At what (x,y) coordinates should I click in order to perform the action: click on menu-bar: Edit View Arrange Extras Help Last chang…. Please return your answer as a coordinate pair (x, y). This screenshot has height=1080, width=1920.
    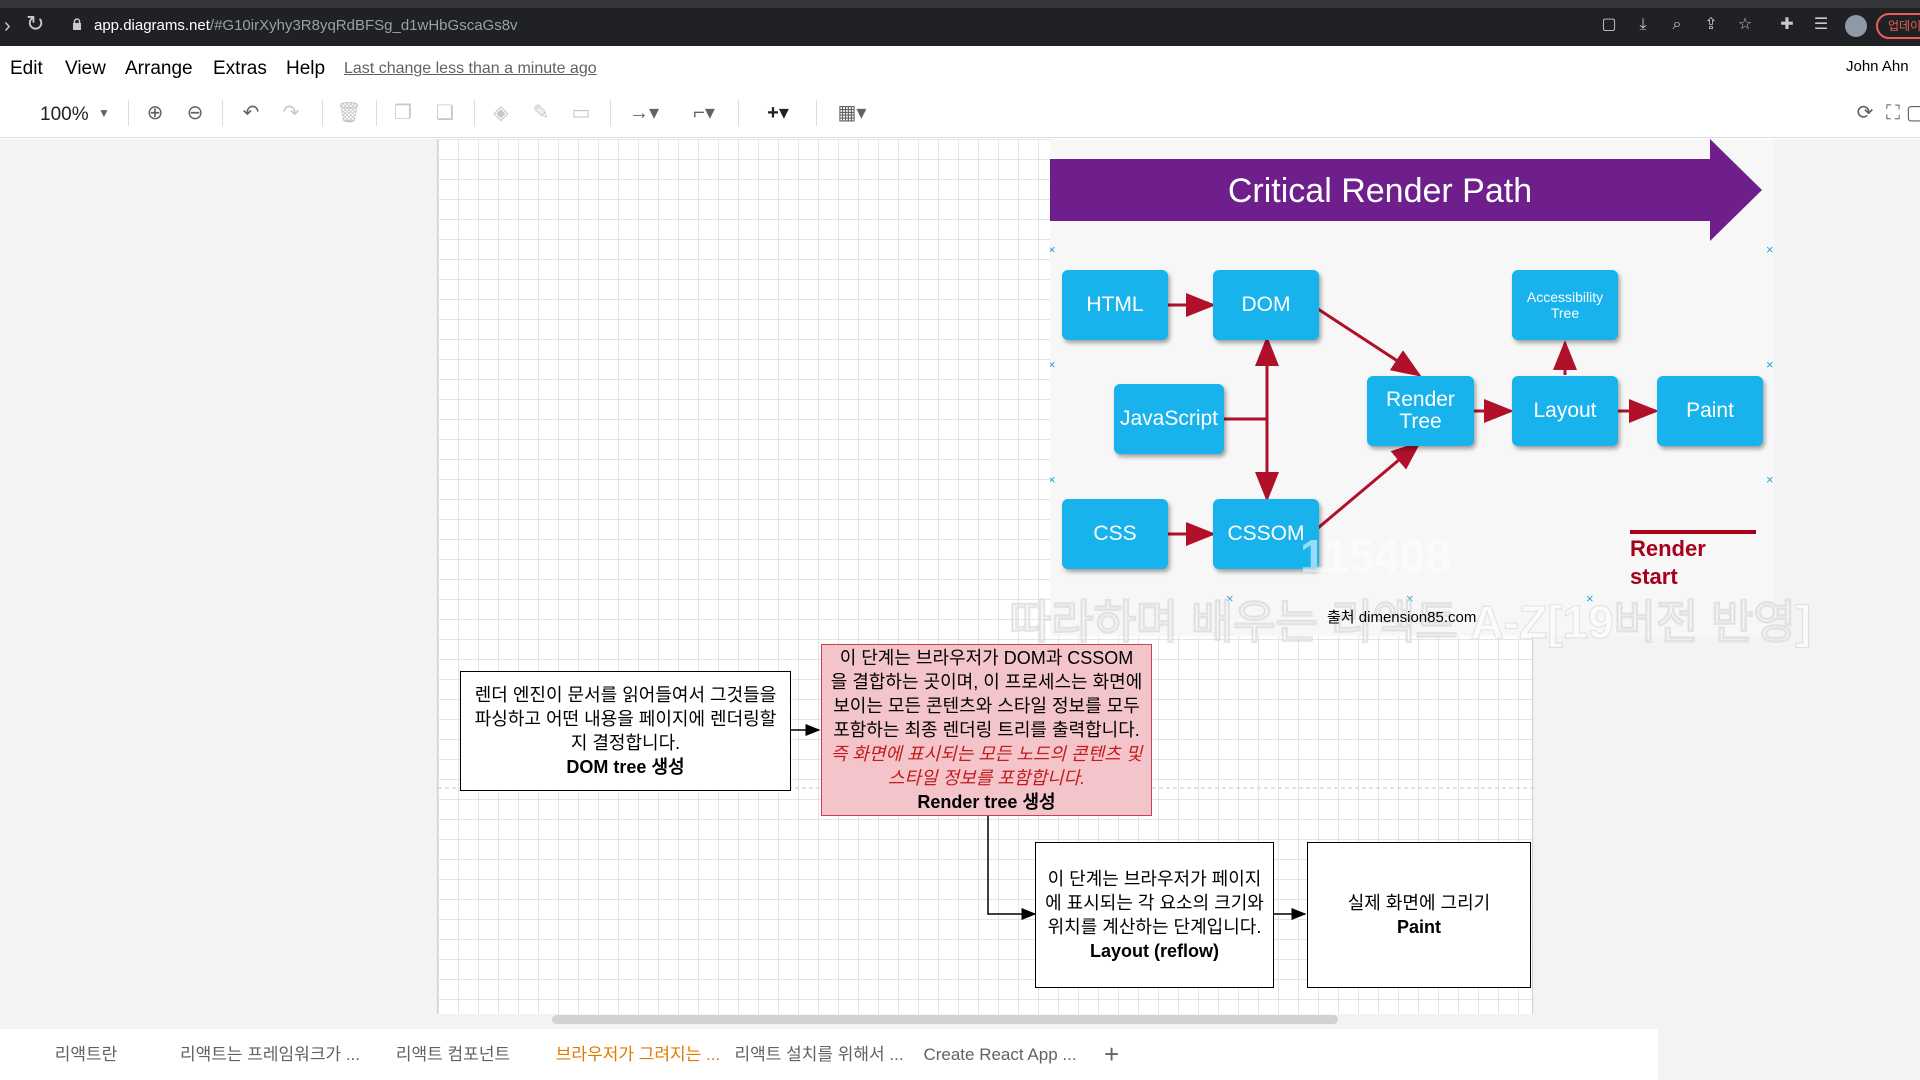
    Looking at the image, I should click on (960, 68).